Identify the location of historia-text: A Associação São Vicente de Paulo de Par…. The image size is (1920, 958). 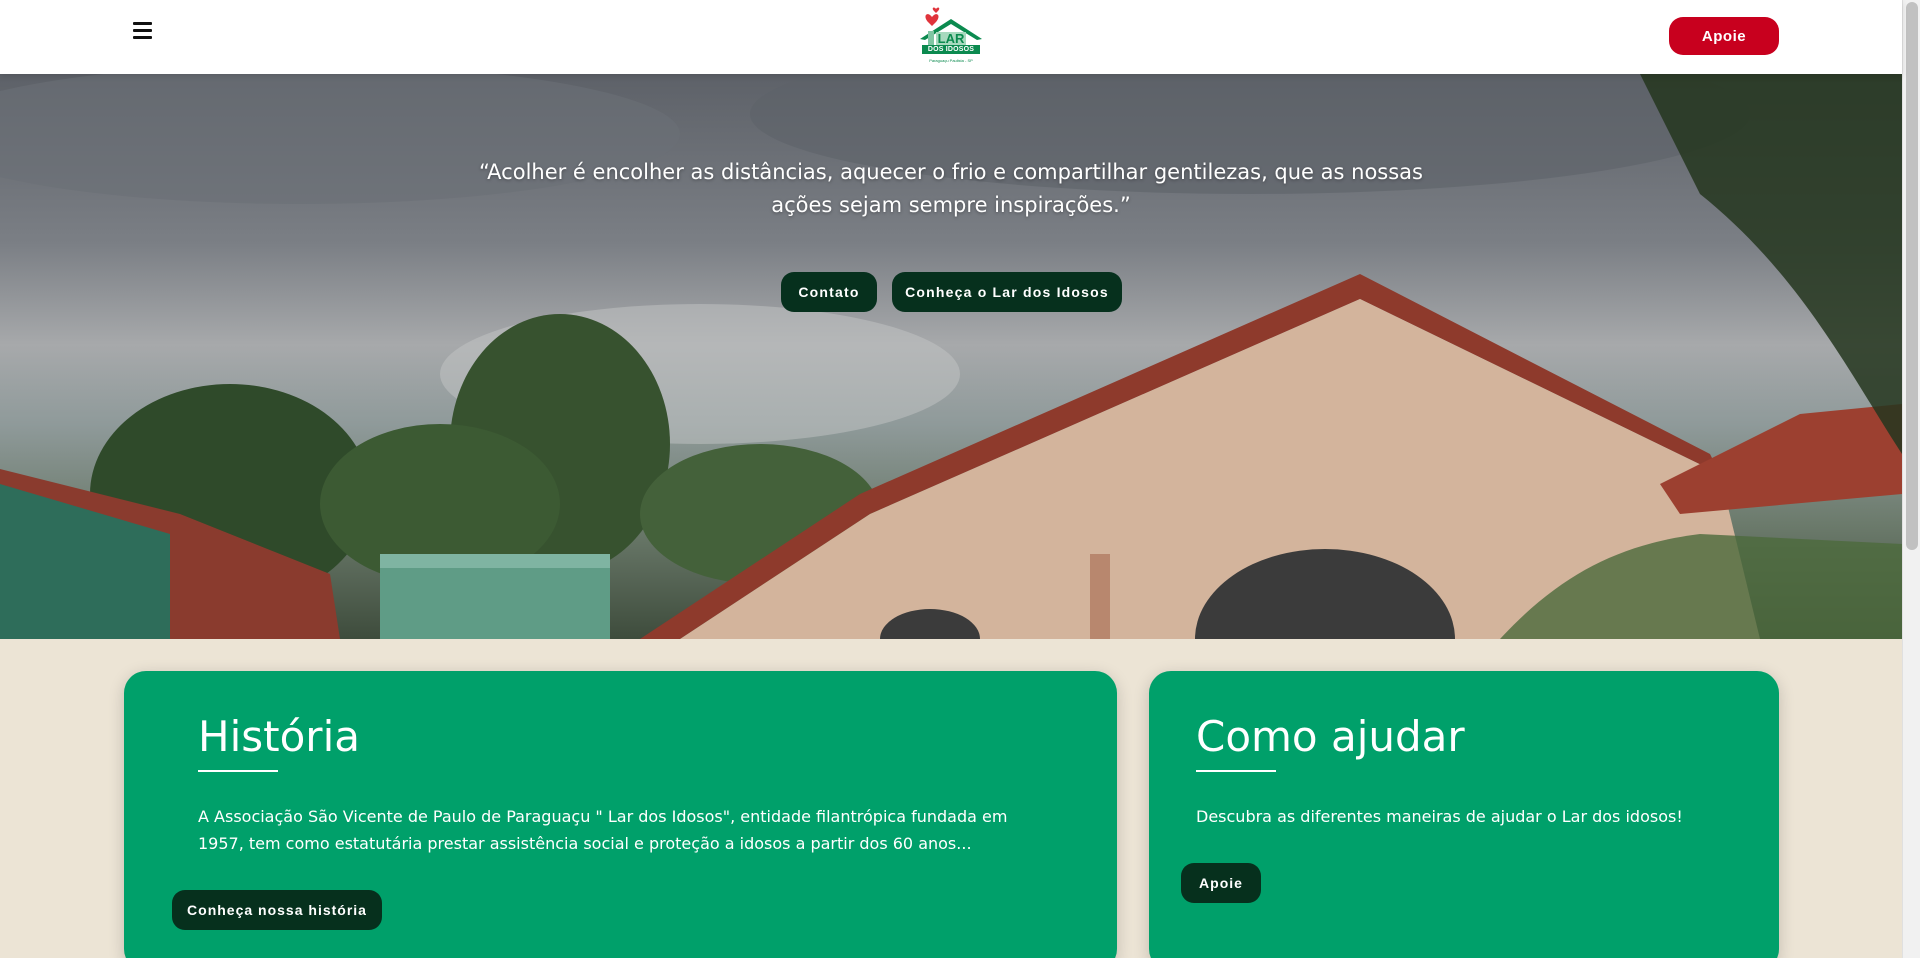
(603, 830).